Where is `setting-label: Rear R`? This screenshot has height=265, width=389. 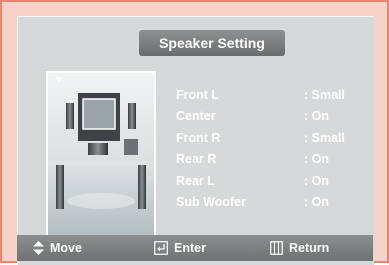
setting-label: Rear R is located at coordinates (196, 159).